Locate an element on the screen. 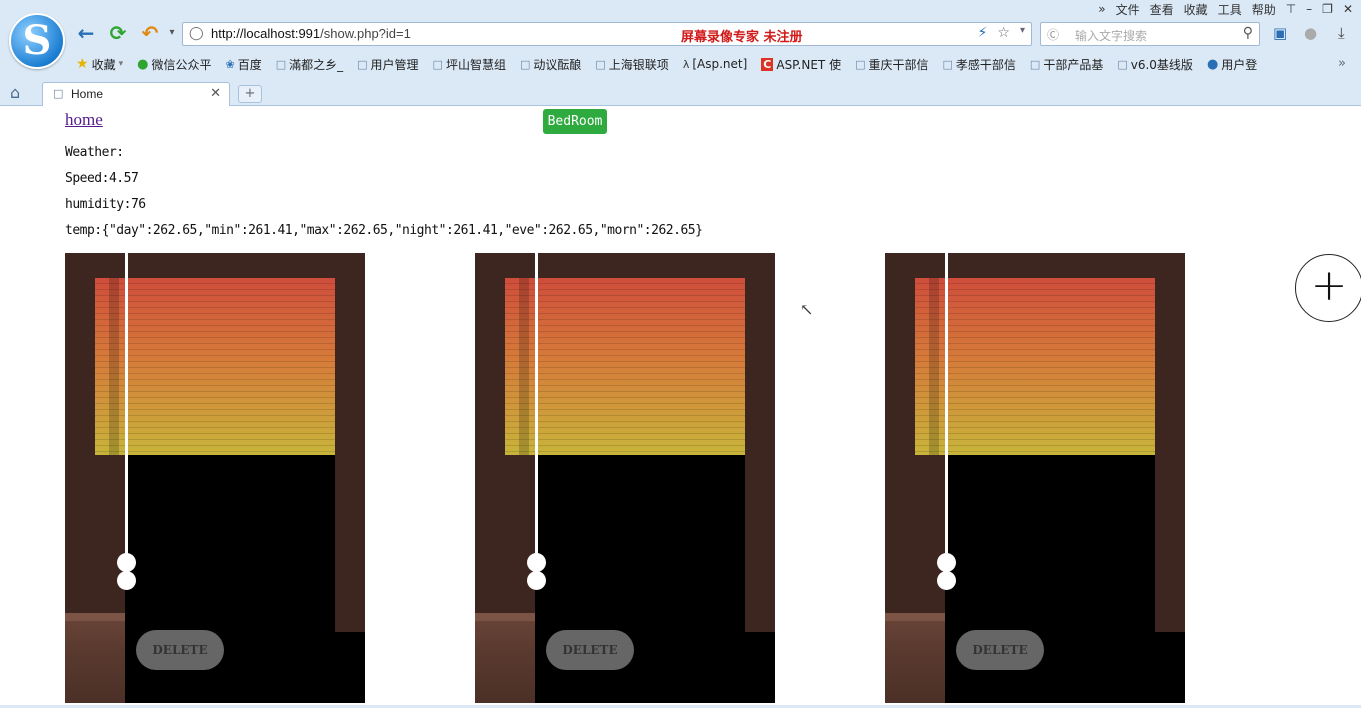 The image size is (1361, 708). skin-icon: ⊤ is located at coordinates (1291, 9).